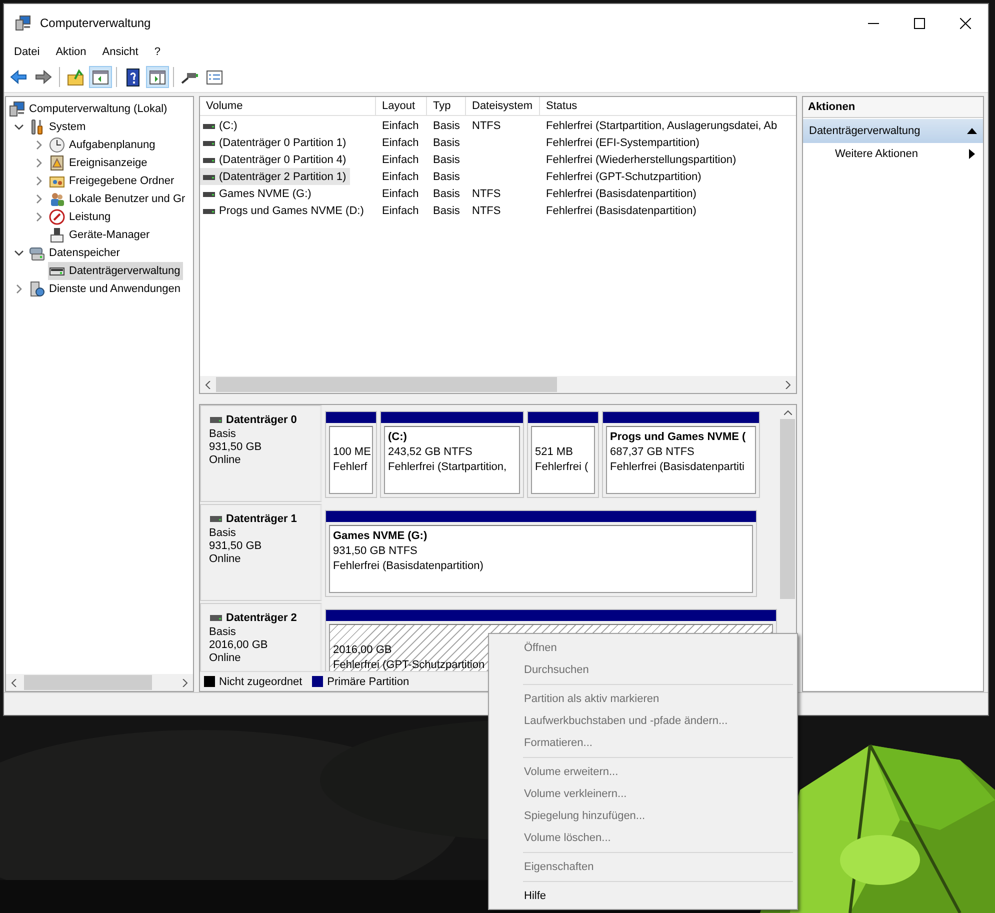  Describe the element at coordinates (214, 77) in the screenshot. I see `properties-icon` at that location.